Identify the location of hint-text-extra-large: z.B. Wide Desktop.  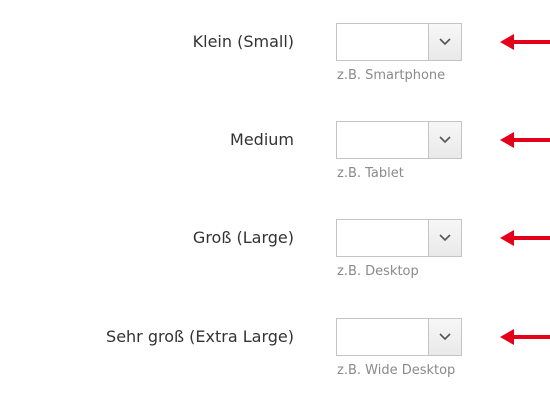
(396, 370).